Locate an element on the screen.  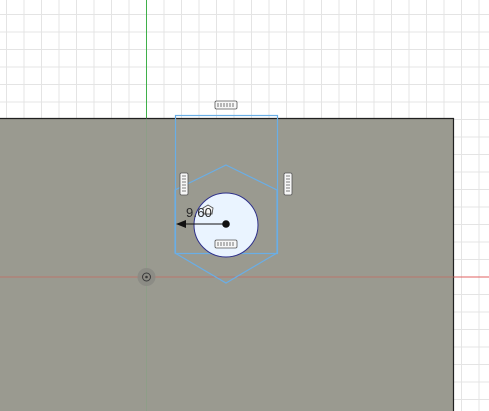
dimension-value-label: 9.60 is located at coordinates (199, 212).